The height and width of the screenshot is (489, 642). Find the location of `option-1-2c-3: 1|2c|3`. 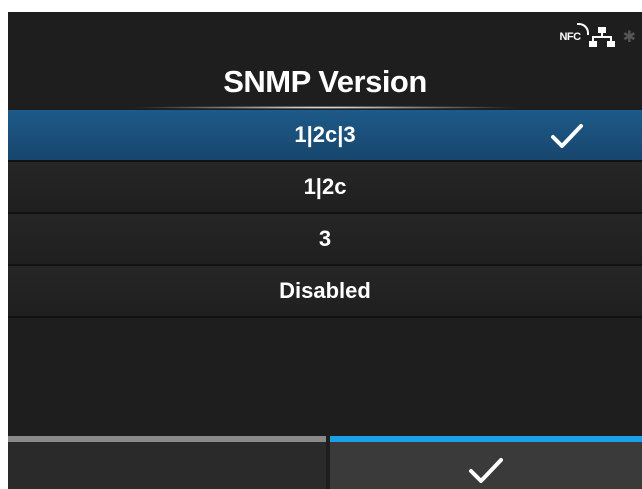

option-1-2c-3: 1|2c|3 is located at coordinates (325, 136).